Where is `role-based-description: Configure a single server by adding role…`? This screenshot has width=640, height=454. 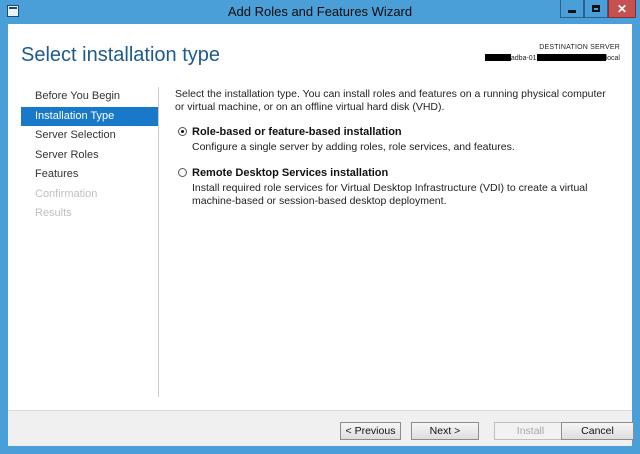
role-based-description: Configure a single server by adding role… is located at coordinates (353, 147).